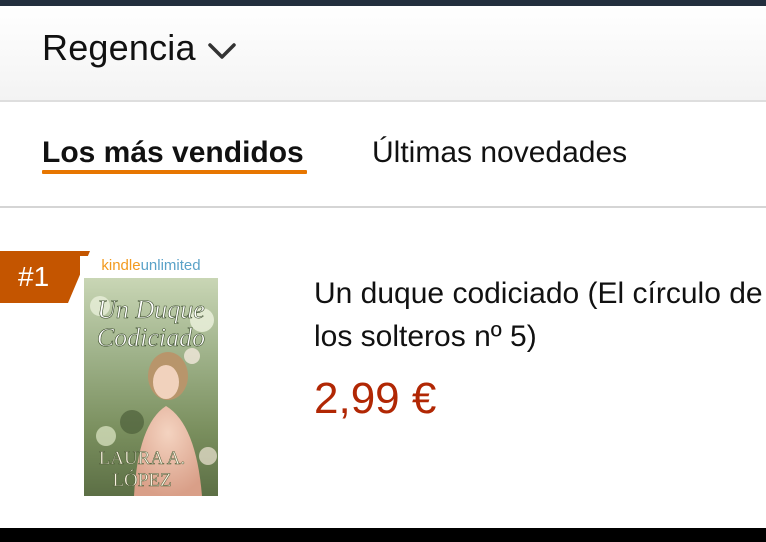  What do you see at coordinates (499, 153) in the screenshot?
I see `tab-new-releases: Últimas novedades` at bounding box center [499, 153].